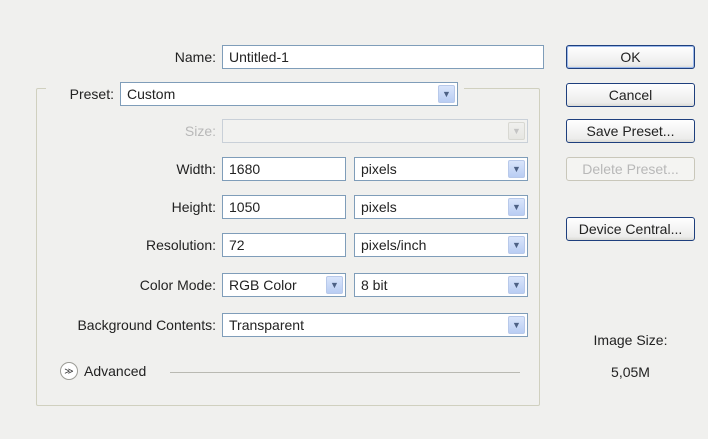 The image size is (708, 439). Describe the element at coordinates (151, 94) in the screenshot. I see `preset-value: Custom` at that location.